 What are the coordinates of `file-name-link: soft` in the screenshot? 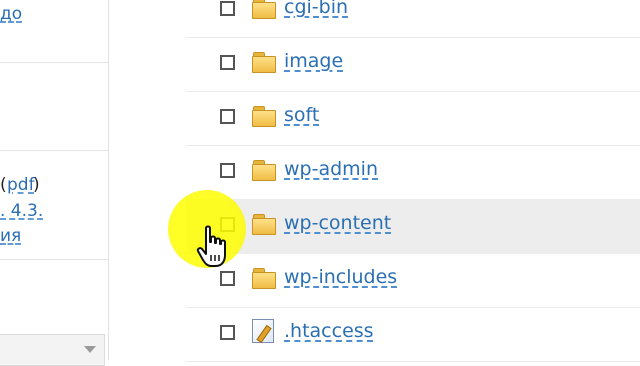 It's located at (301, 115).